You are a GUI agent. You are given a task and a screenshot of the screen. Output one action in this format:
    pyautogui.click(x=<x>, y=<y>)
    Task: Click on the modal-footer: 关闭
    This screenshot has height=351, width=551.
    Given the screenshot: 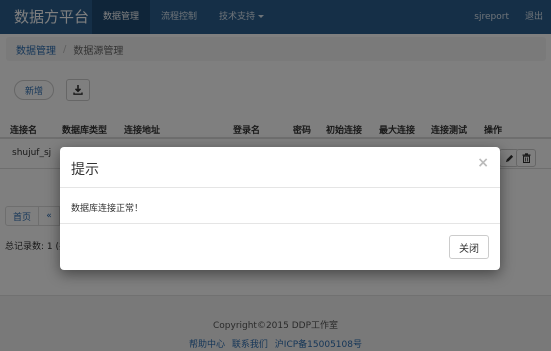 What is the action you would take?
    pyautogui.click(x=280, y=246)
    